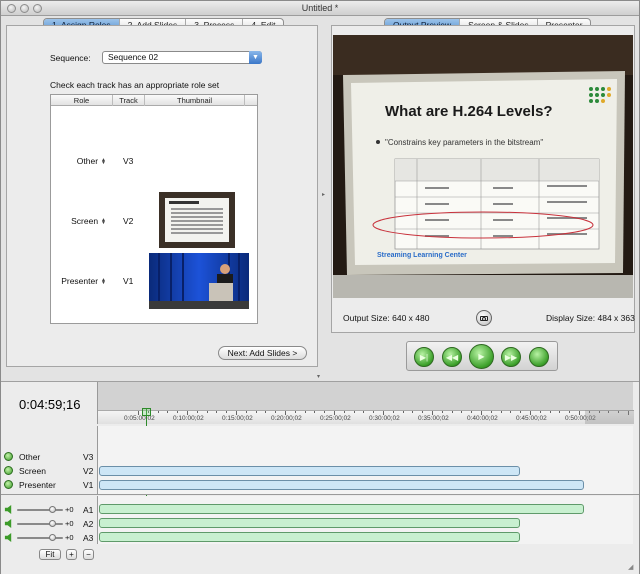 This screenshot has height=574, width=640. What do you see at coordinates (71, 554) in the screenshot?
I see `zoom-in-button: +` at bounding box center [71, 554].